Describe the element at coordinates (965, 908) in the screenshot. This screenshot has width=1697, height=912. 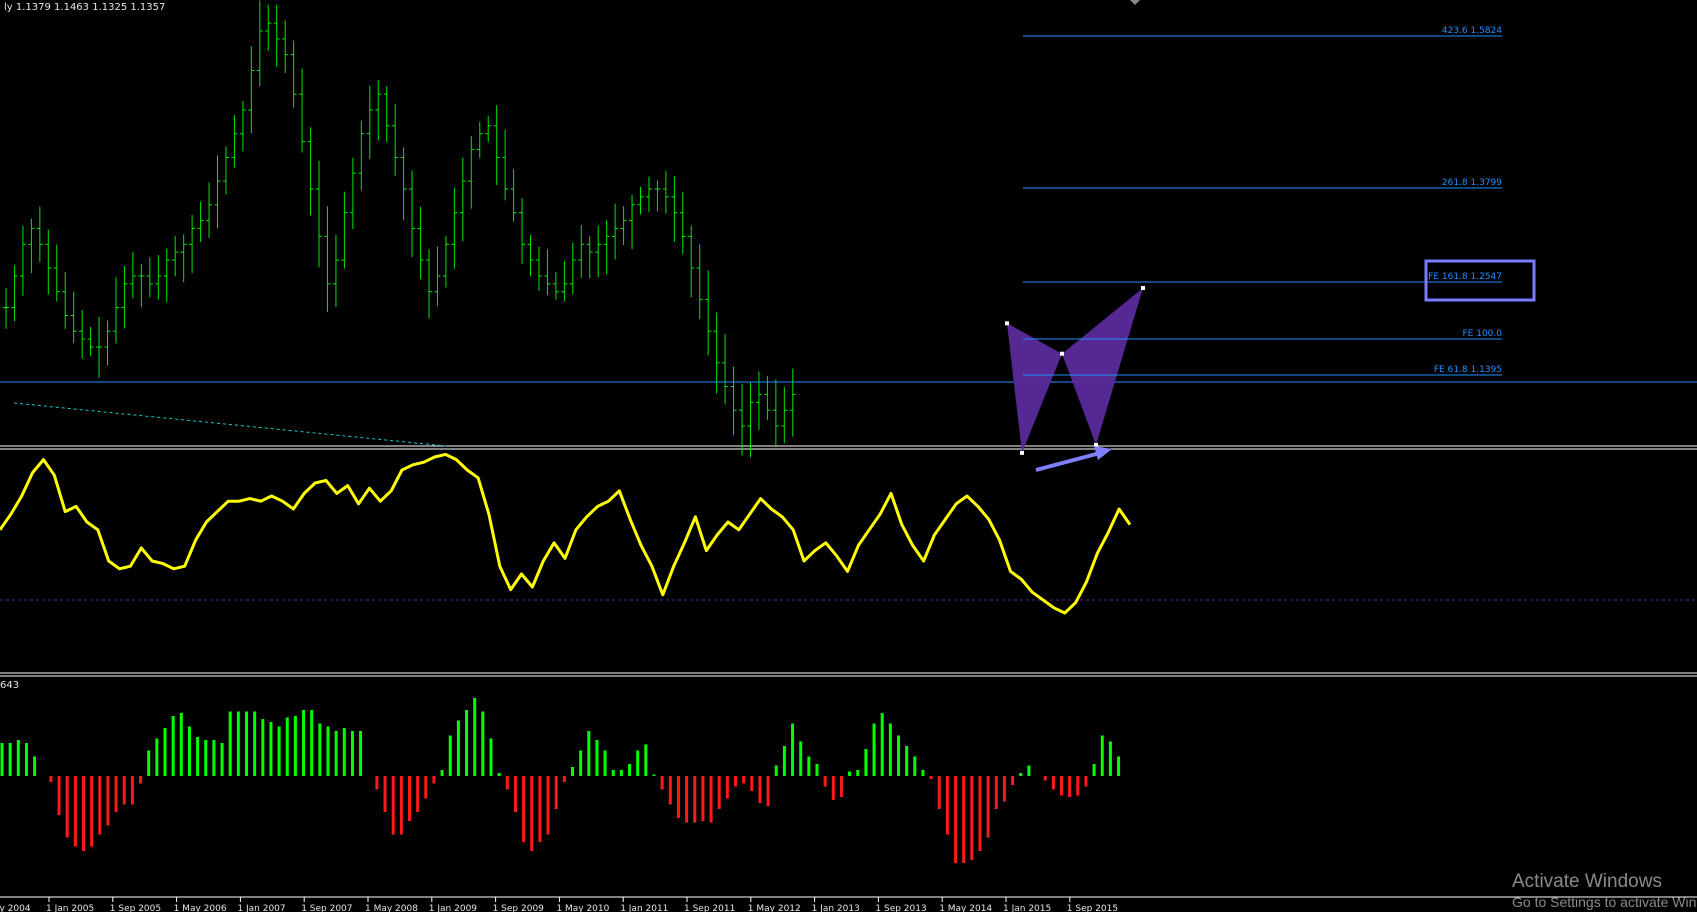
I see `time-axis-label: 1 May 2014` at that location.